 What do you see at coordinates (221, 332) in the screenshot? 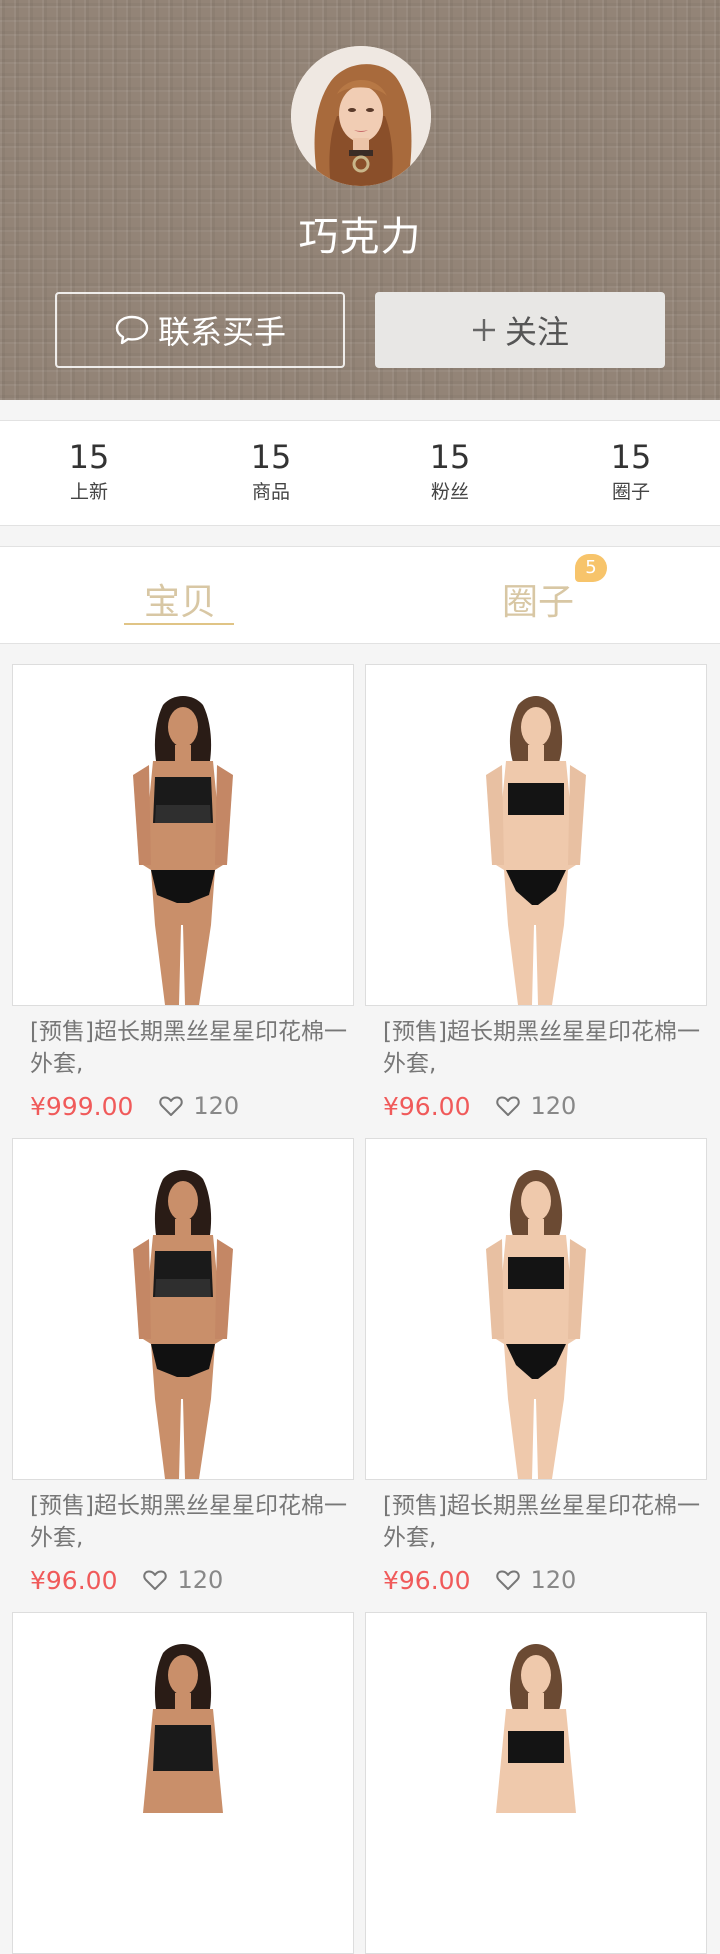
I see `contact-buyer-label: 联系买手` at bounding box center [221, 332].